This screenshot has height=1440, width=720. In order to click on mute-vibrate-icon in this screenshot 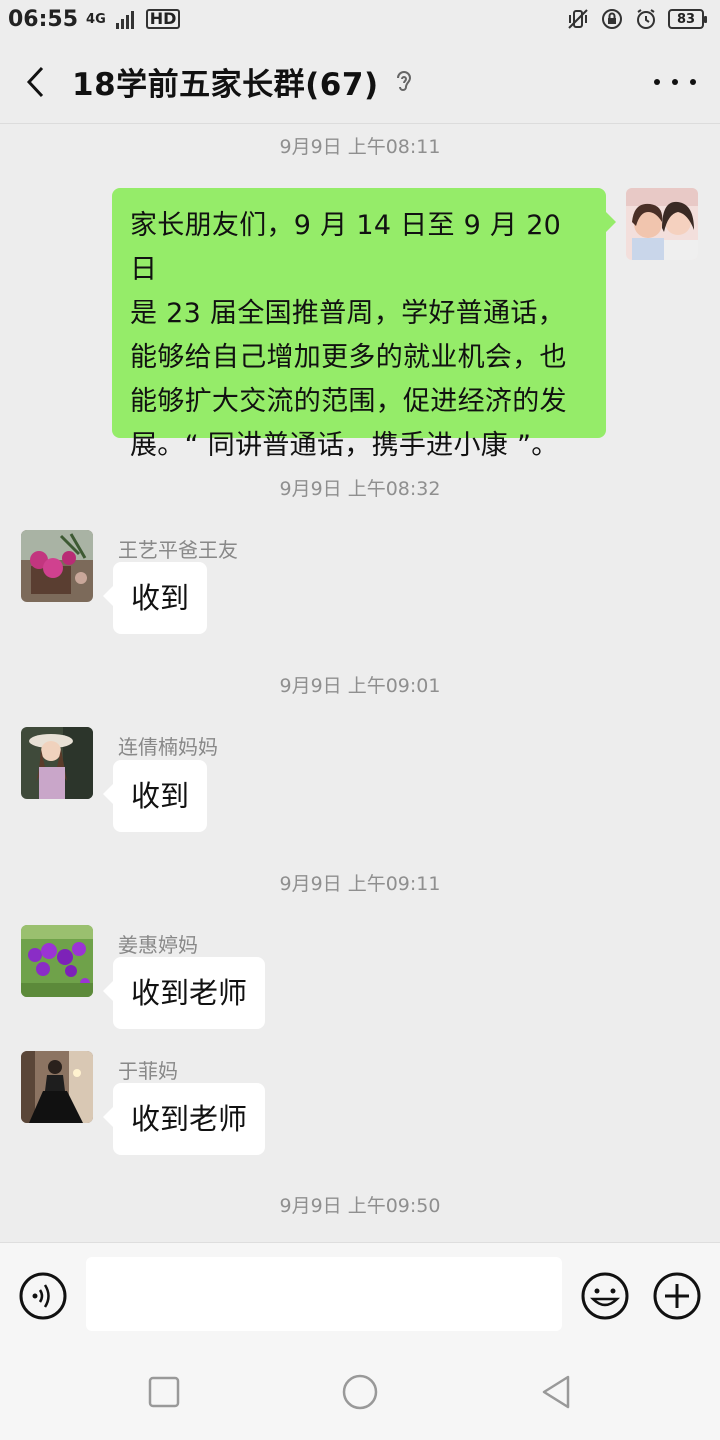, I will do `click(578, 19)`.